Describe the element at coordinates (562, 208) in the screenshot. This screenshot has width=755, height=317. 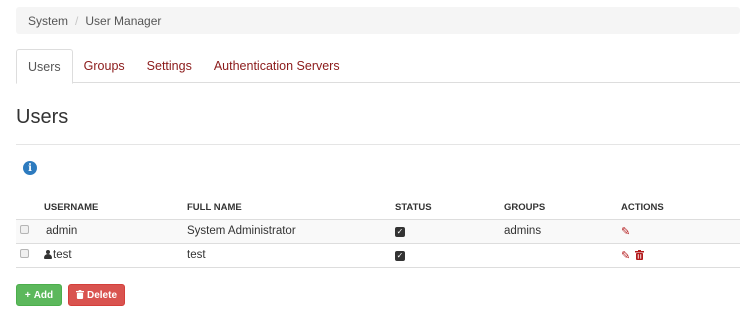
I see `column-header-groups: GROUPS` at that location.